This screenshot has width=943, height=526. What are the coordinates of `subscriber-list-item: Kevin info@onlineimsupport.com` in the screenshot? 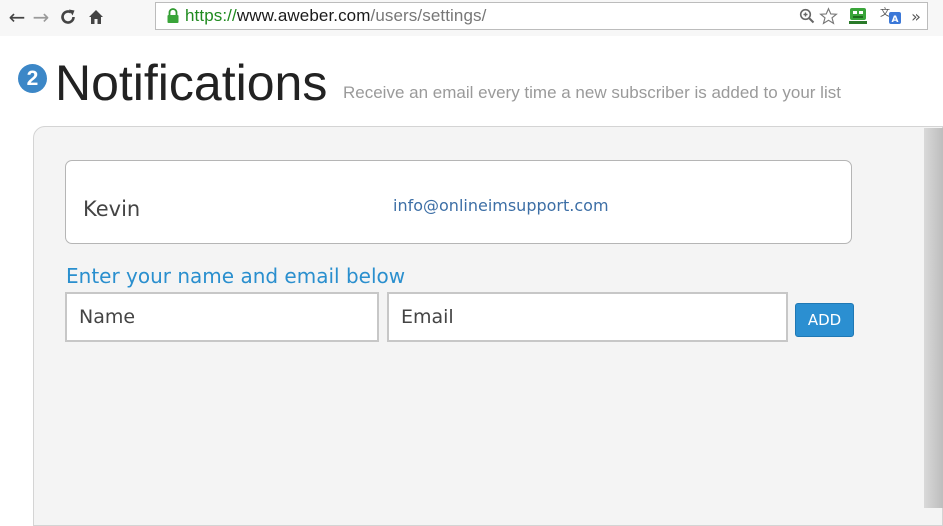 It's located at (458, 202).